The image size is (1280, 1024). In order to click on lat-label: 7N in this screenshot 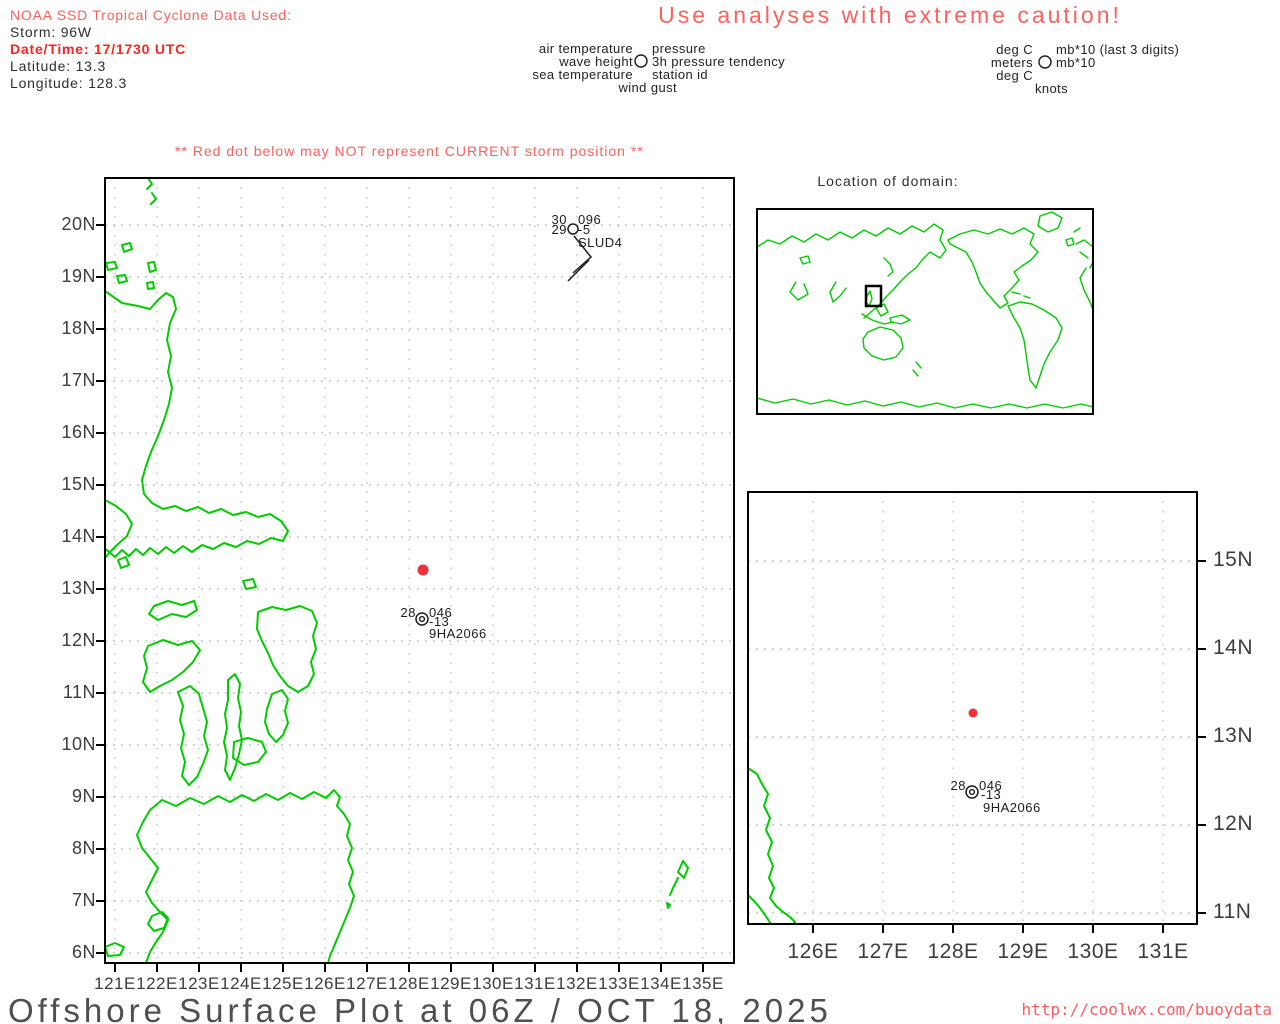, I will do `click(83, 900)`.